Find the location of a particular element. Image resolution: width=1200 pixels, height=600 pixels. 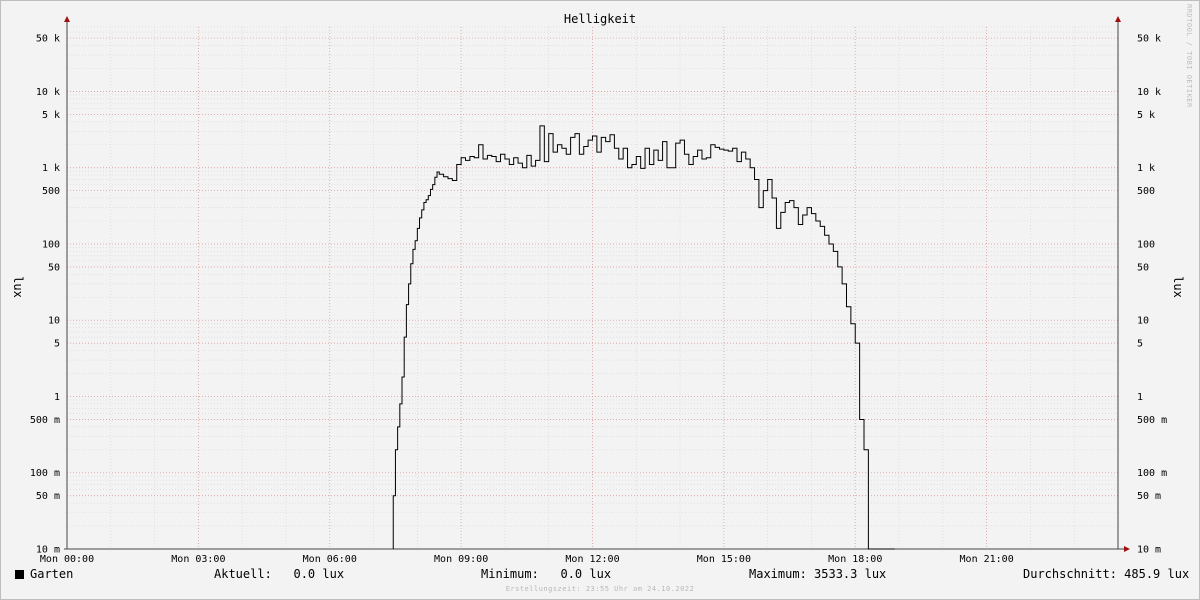

y-tick-label-right: 5 is located at coordinates (1140, 344).